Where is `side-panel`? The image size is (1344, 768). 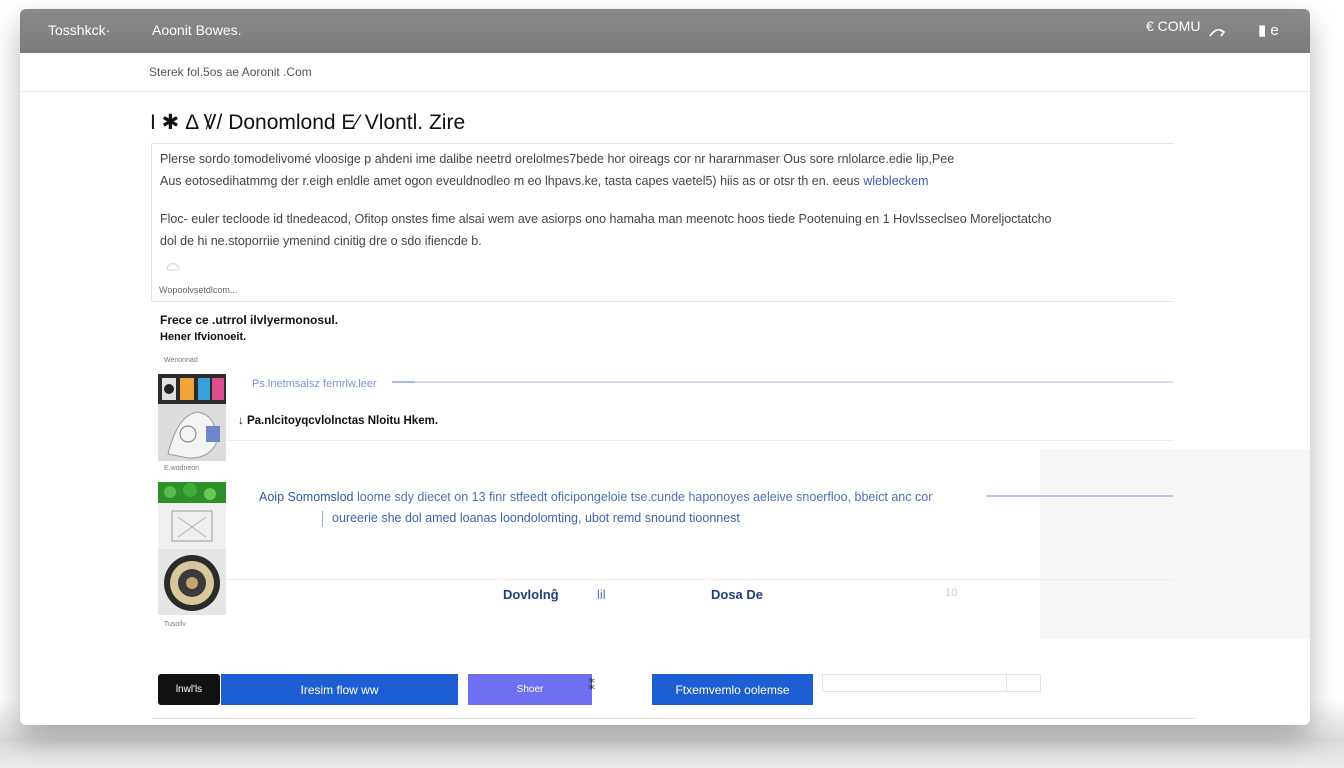 side-panel is located at coordinates (1175, 544).